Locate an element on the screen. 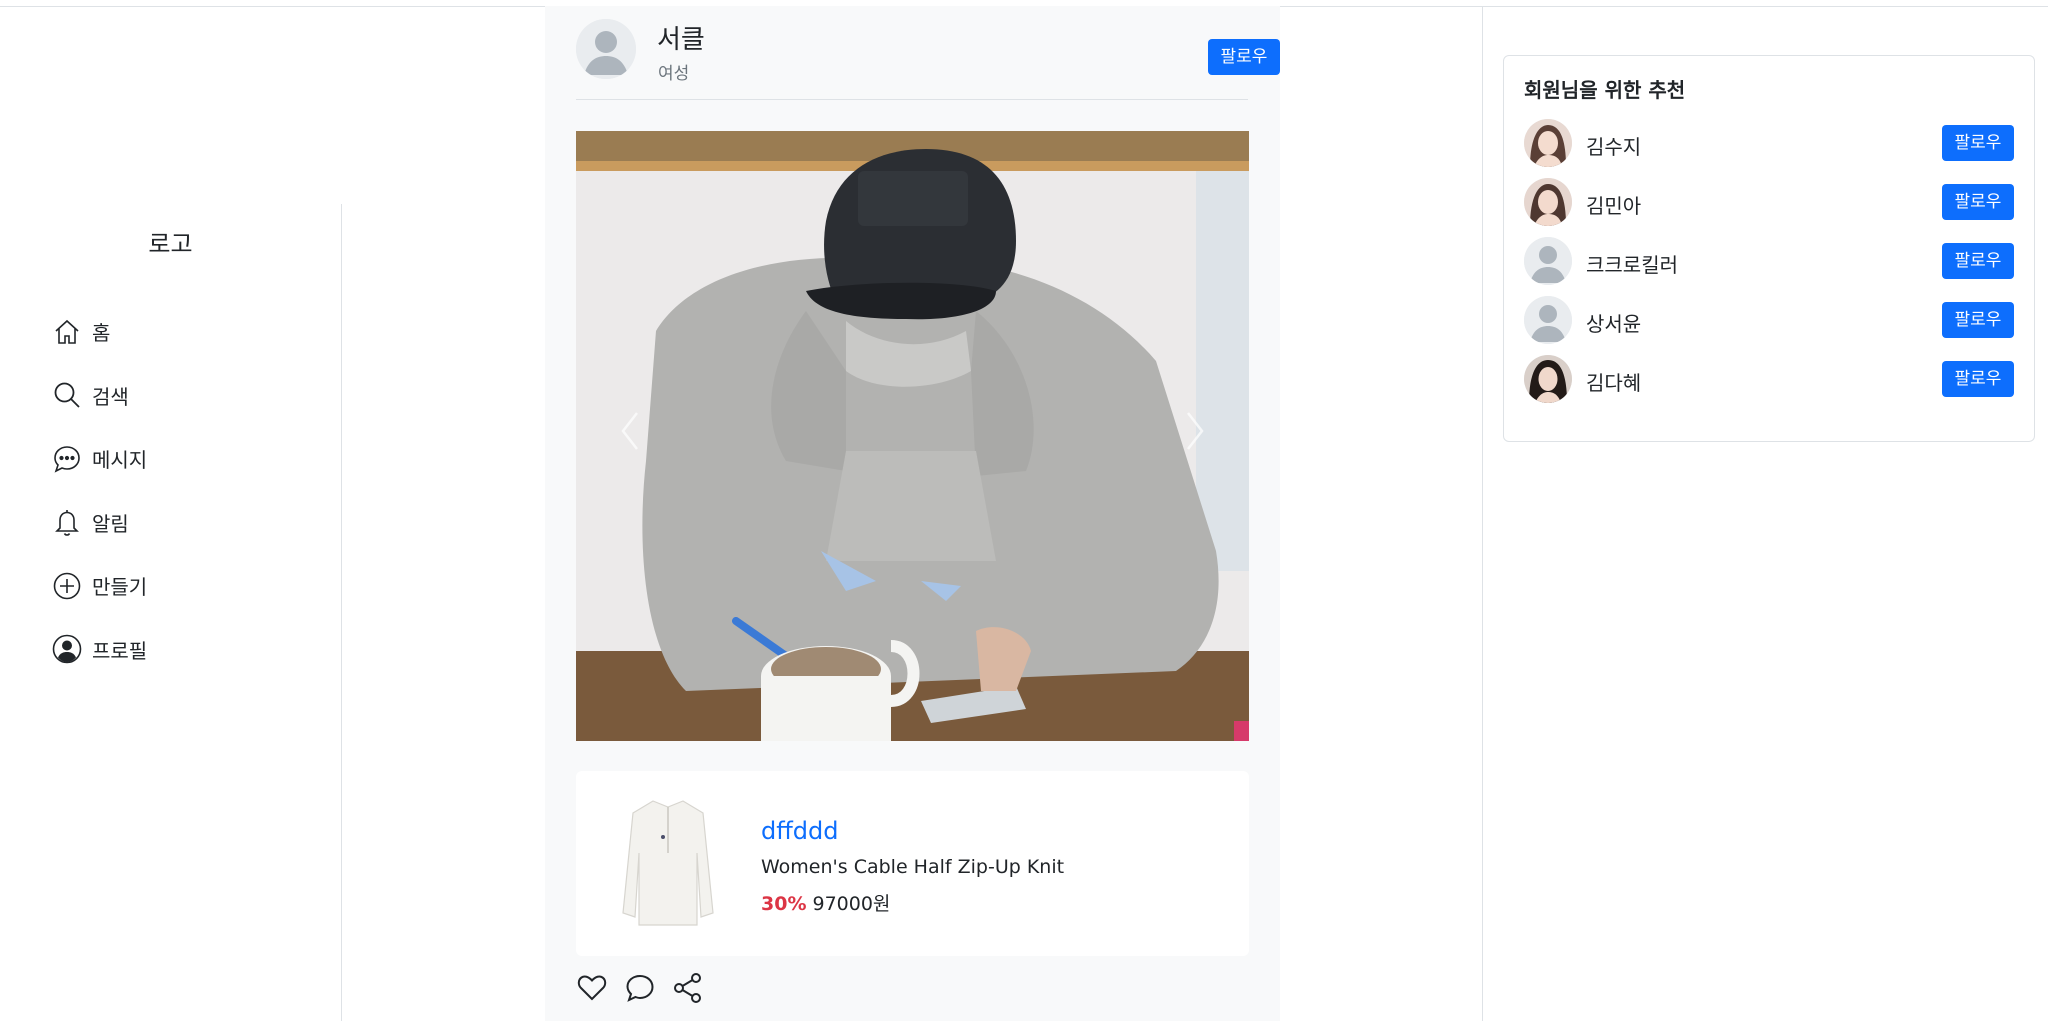 This screenshot has height=1021, width=2048. sidebar-item-profile: 프로필 is located at coordinates (99, 650).